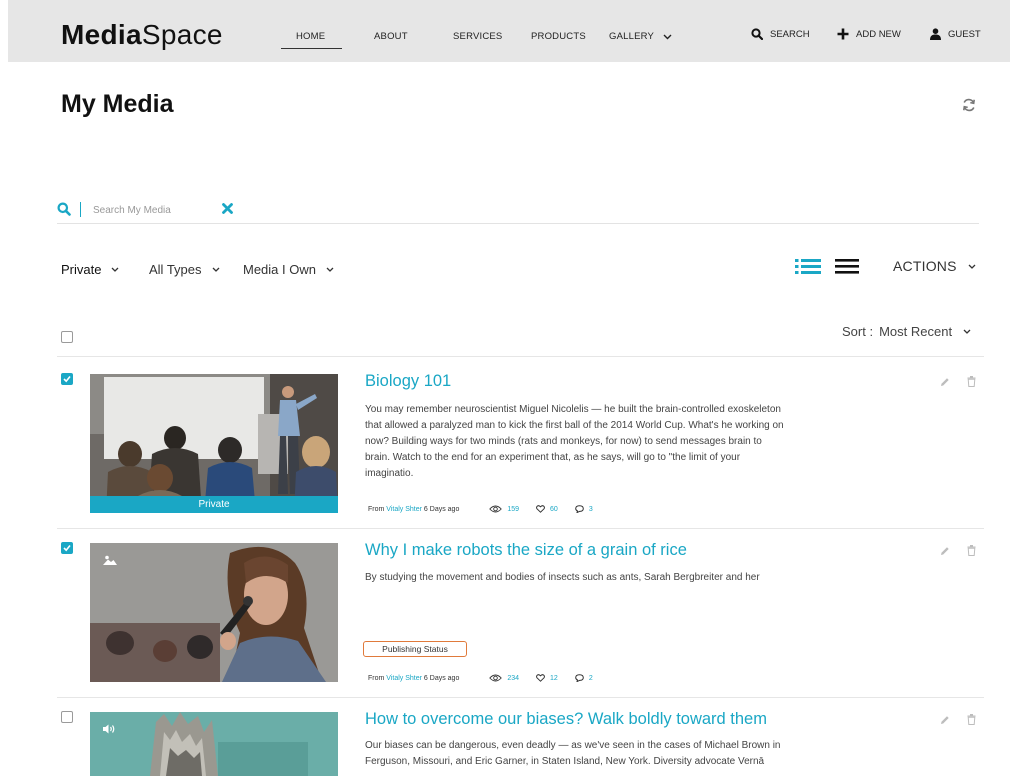 This screenshot has width=1018, height=776. What do you see at coordinates (504, 678) in the screenshot?
I see `views-stat: 234` at bounding box center [504, 678].